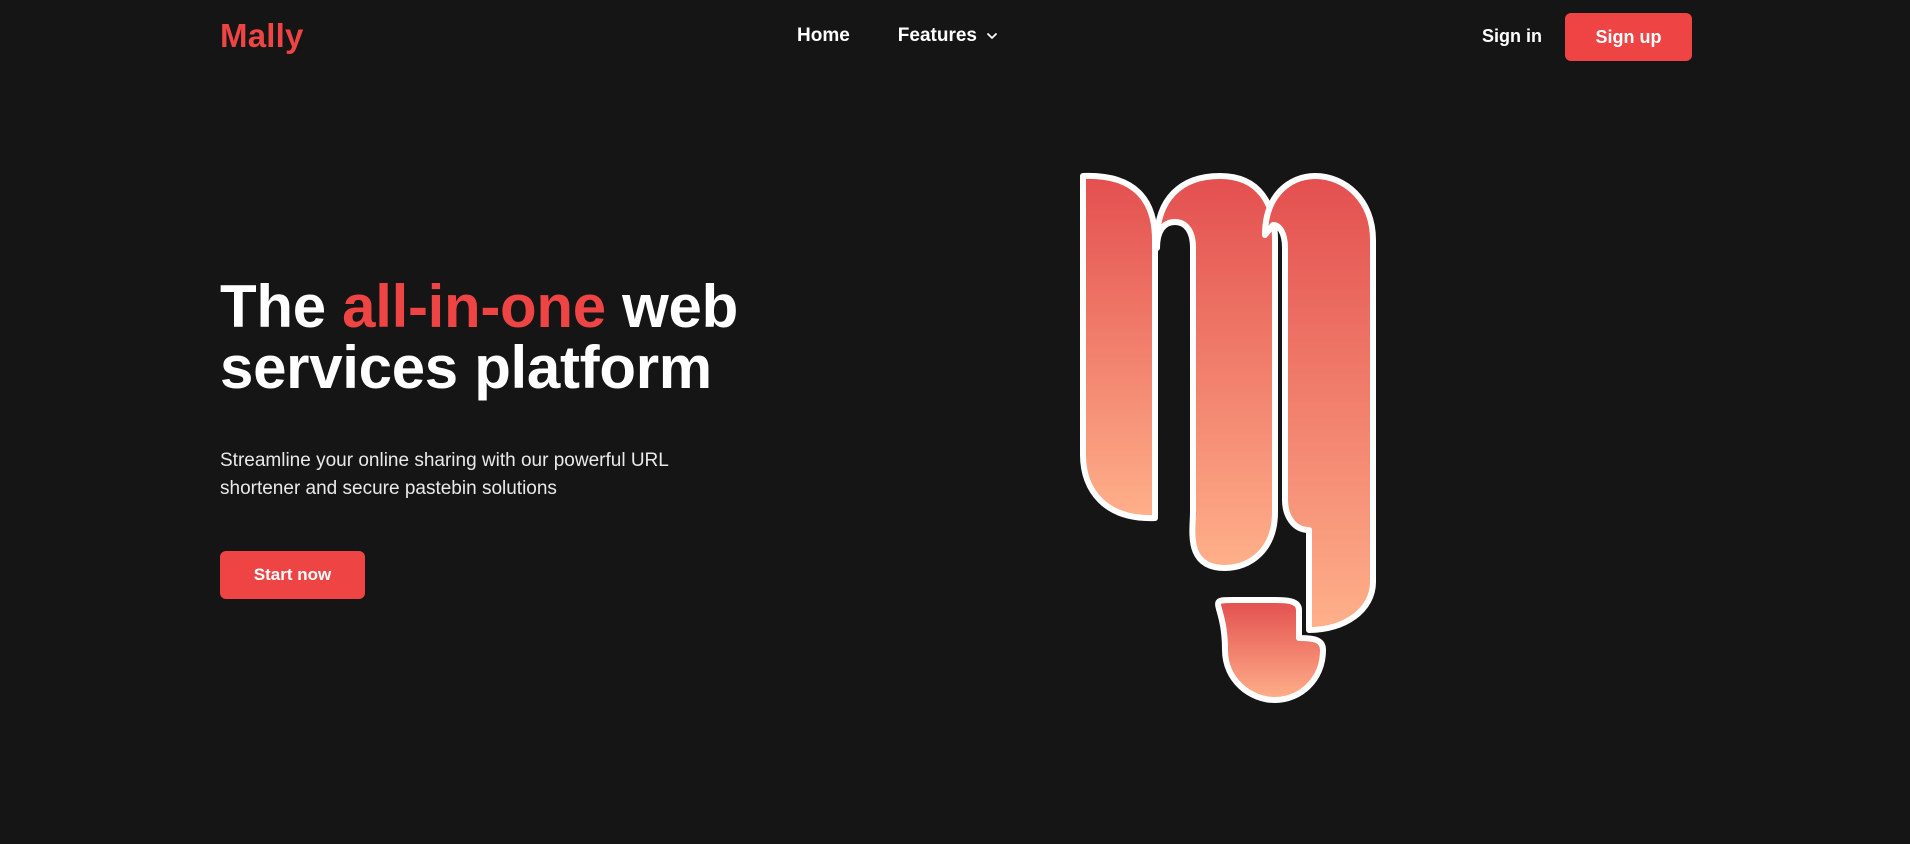 This screenshot has width=1910, height=844. What do you see at coordinates (937, 35) in the screenshot?
I see `nav-link-features-label: Features` at bounding box center [937, 35].